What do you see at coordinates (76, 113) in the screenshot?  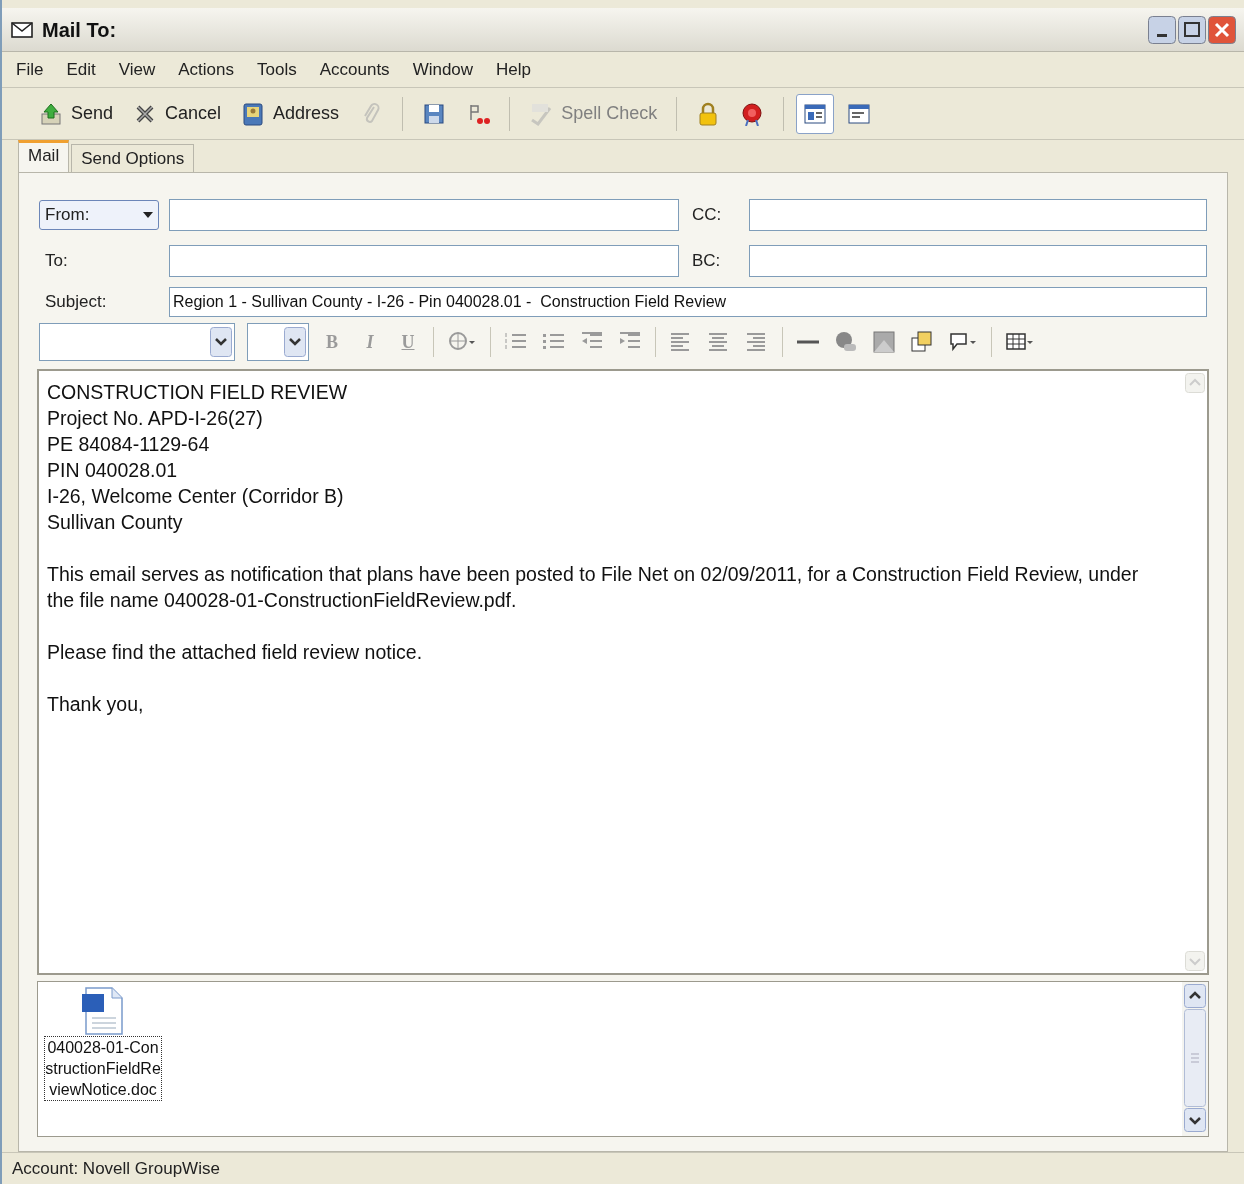 I see `send-button: Send` at bounding box center [76, 113].